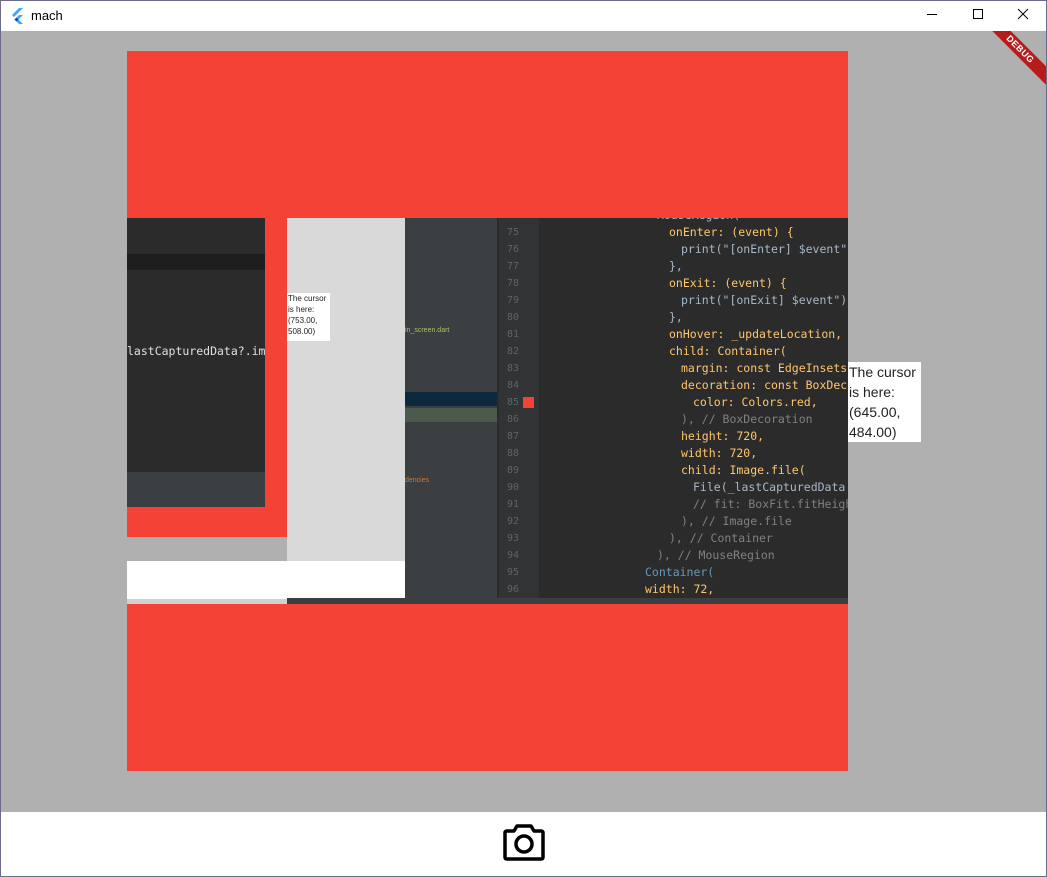 This screenshot has height=877, width=1047. I want to click on tooltip-line4: 484.00), so click(873, 432).